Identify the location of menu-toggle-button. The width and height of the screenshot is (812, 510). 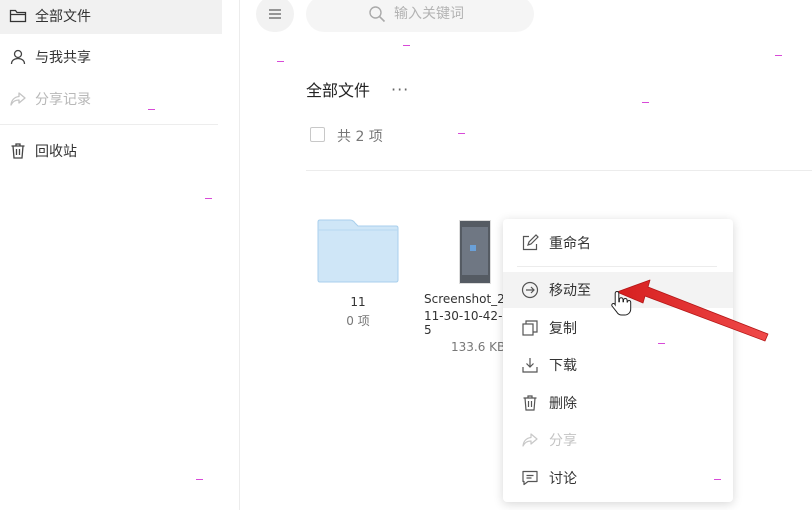
(275, 16).